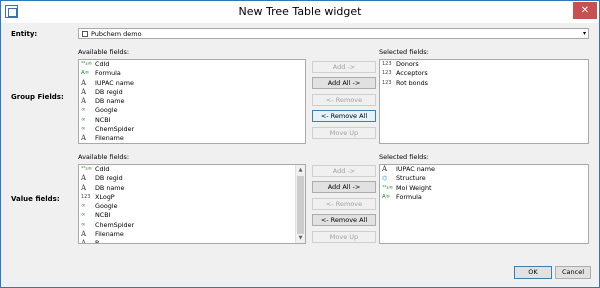  Describe the element at coordinates (344, 67) in the screenshot. I see `group-add-button: Add ->` at that location.